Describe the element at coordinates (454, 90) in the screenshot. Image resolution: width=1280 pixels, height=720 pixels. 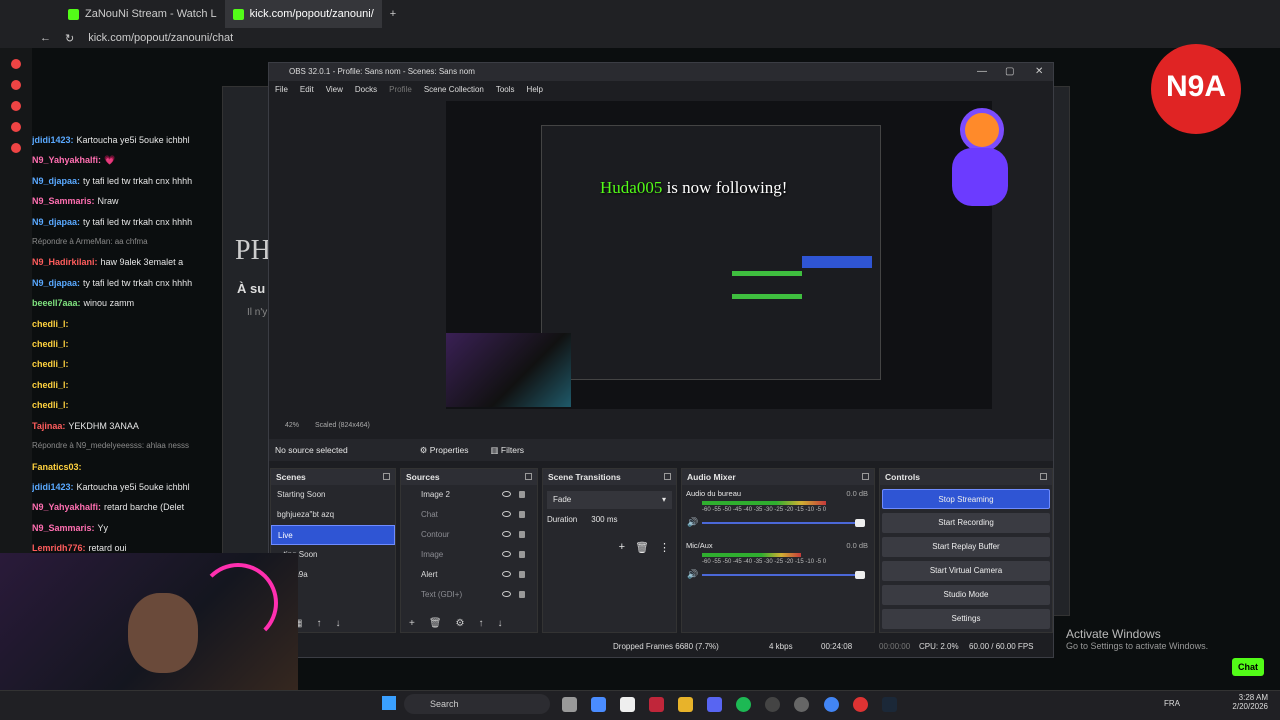
I see `menu-scene-collection: Scene Collection` at that location.